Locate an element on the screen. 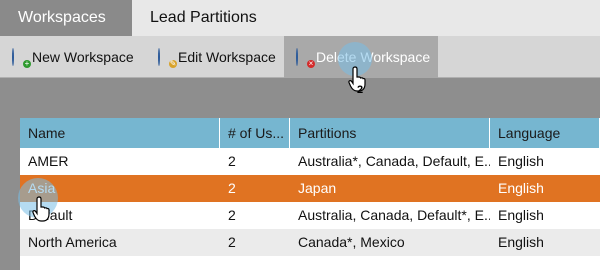  cell-partitions: Japan is located at coordinates (317, 188).